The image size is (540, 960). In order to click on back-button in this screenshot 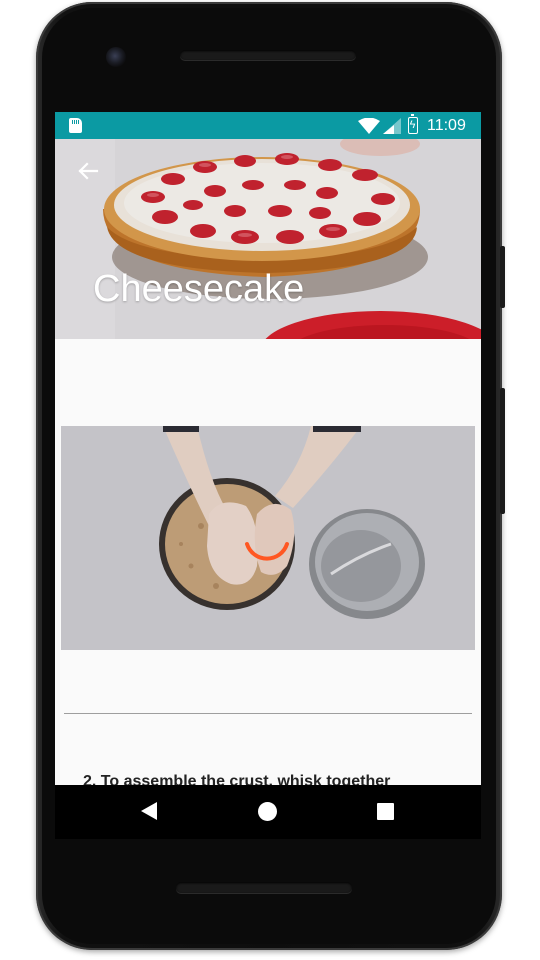, I will do `click(88, 171)`.